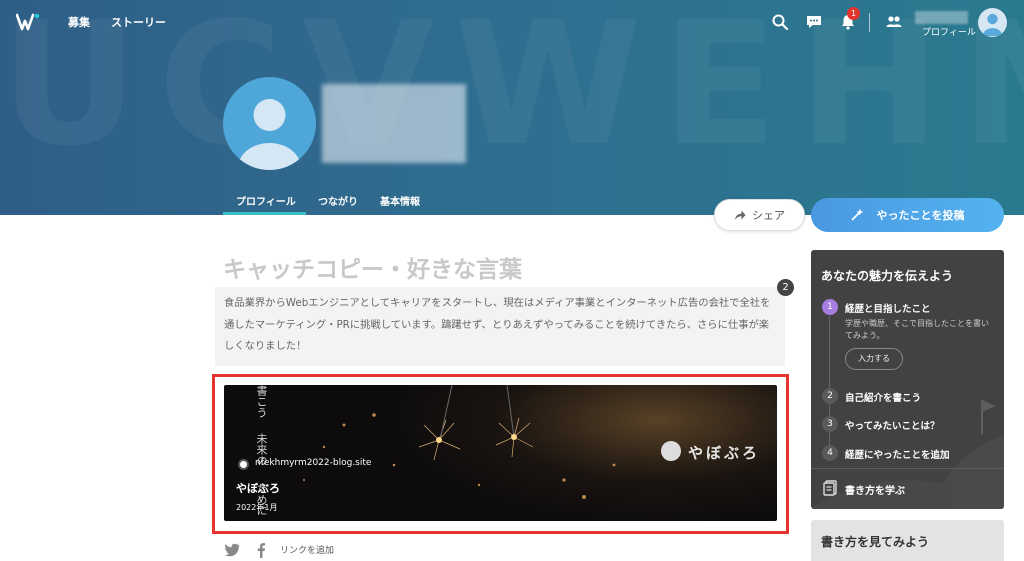 The width and height of the screenshot is (1024, 561). What do you see at coordinates (785, 287) in the screenshot?
I see `section-count-badge: 2` at bounding box center [785, 287].